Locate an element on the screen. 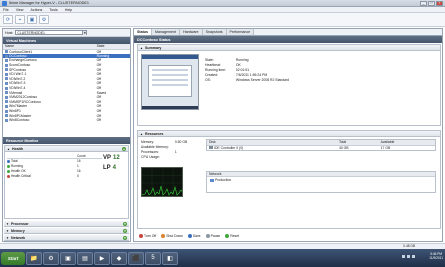  vm-name: SPContoso is located at coordinates (18, 69).